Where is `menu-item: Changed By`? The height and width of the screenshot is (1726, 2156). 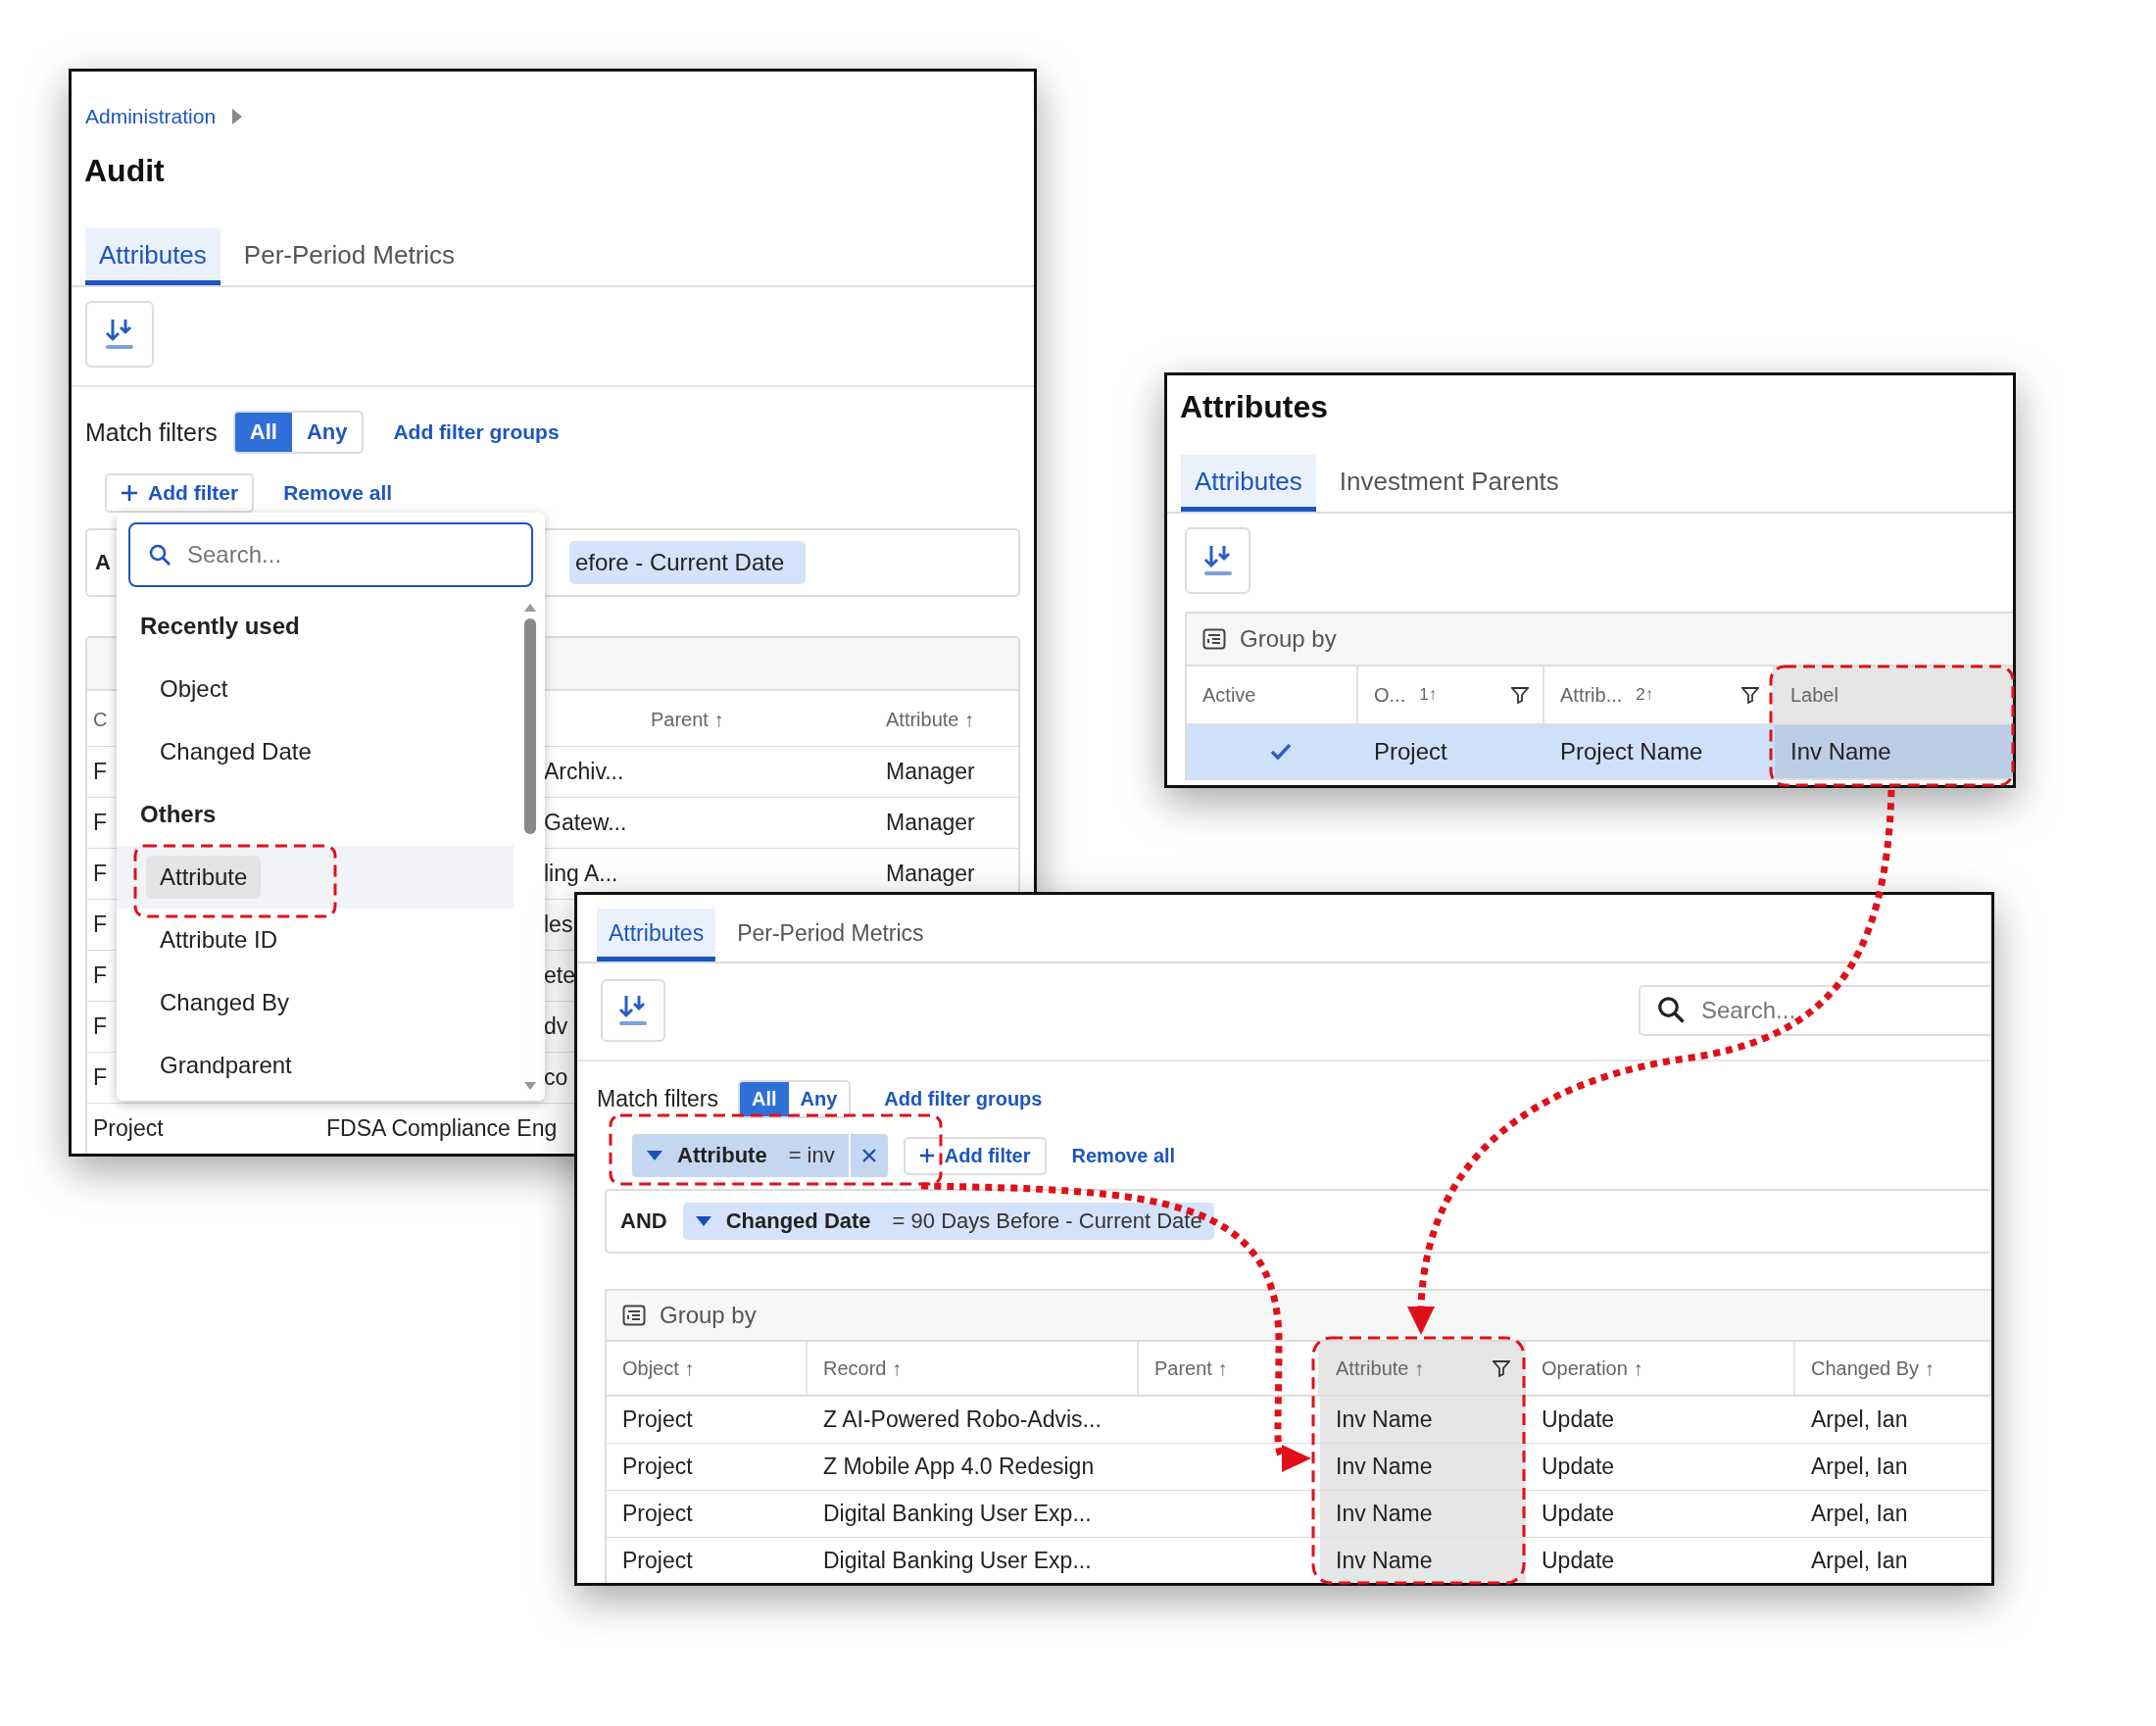
menu-item: Changed By is located at coordinates (315, 1002).